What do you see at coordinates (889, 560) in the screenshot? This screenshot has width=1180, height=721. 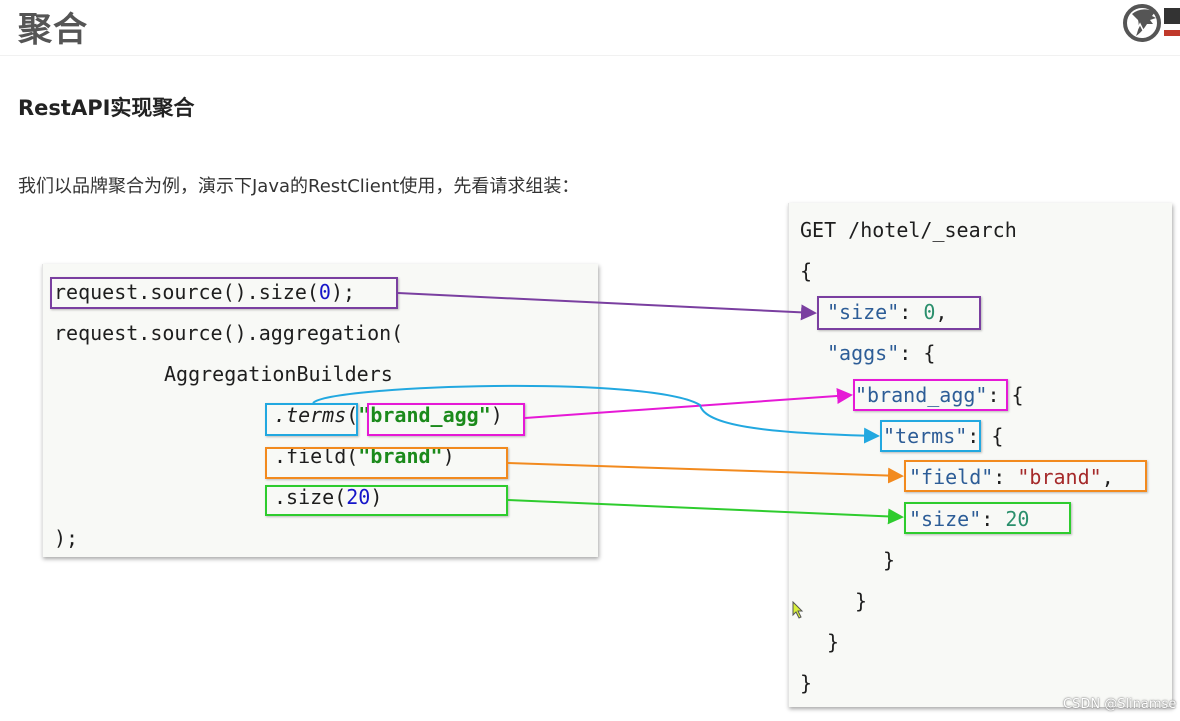 I see `json-close-terms: }` at bounding box center [889, 560].